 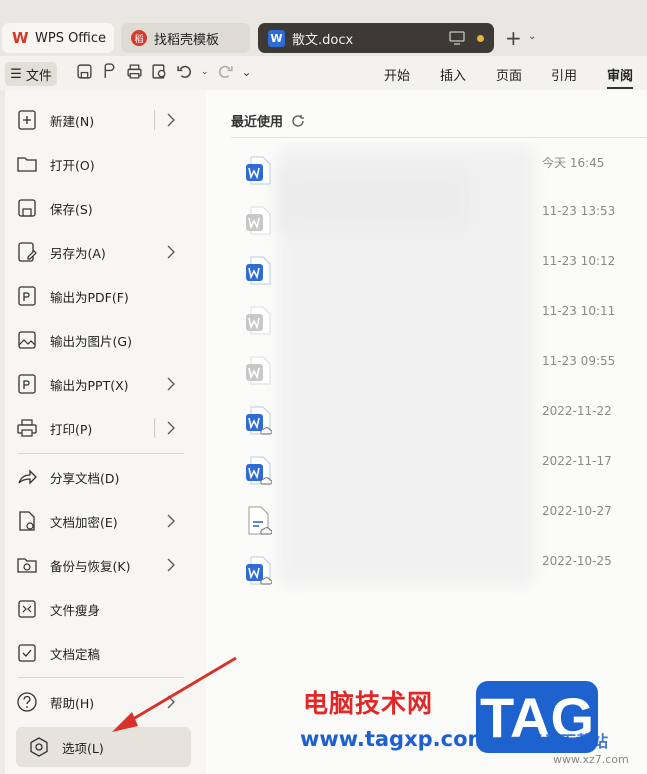 What do you see at coordinates (368, 703) in the screenshot?
I see `watermark-cn-text: 电脑技术网` at bounding box center [368, 703].